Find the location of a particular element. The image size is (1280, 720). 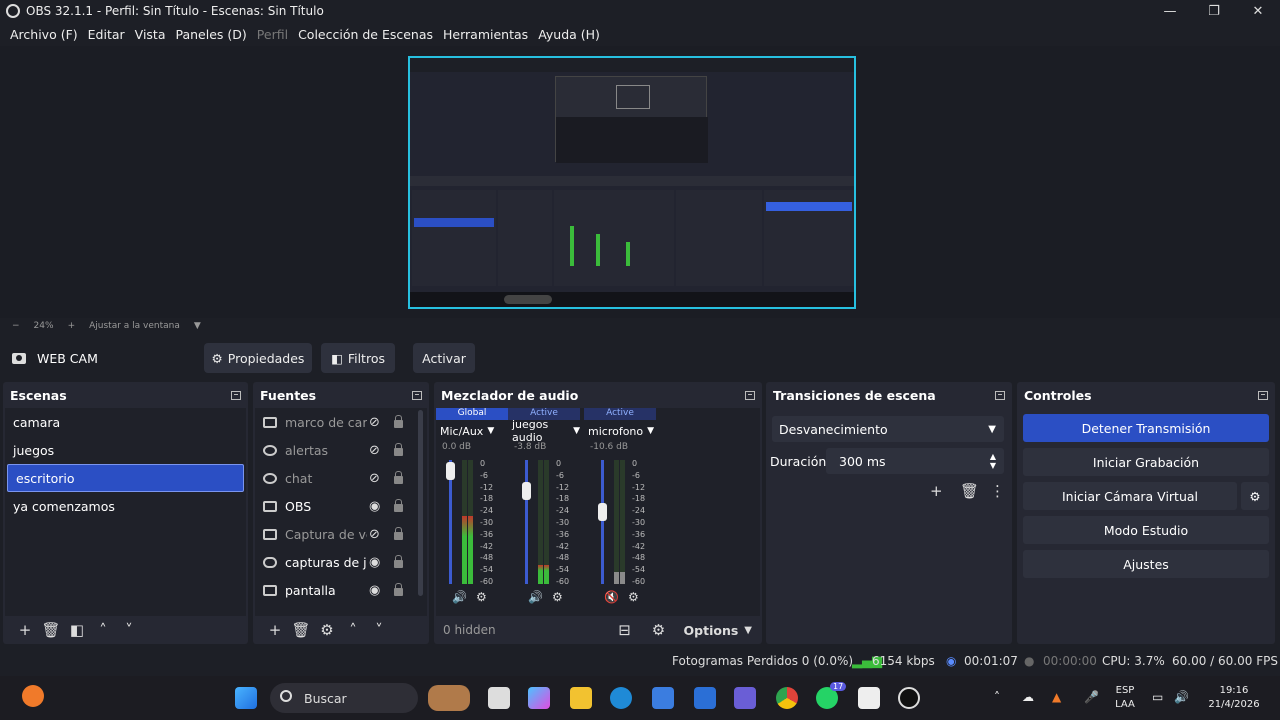

close-button: ✕ is located at coordinates (1258, 11).